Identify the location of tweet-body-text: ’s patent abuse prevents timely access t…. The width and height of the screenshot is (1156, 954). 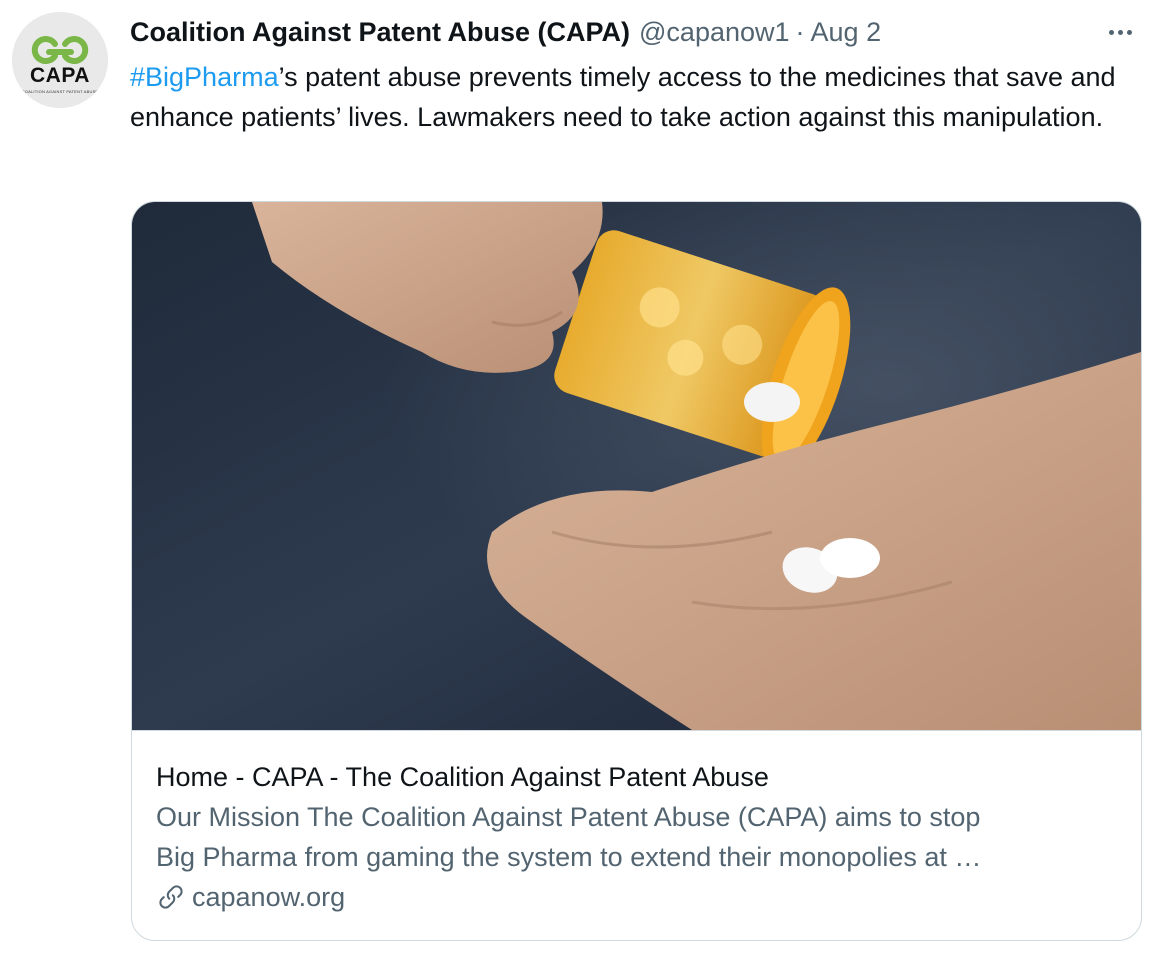
(623, 97).